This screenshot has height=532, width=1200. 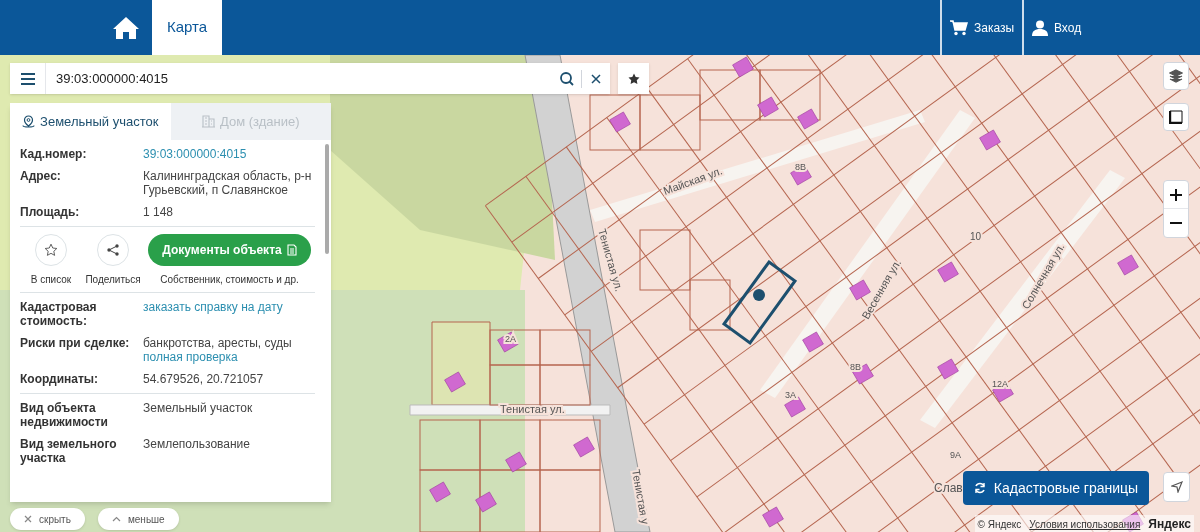 I want to click on search-icon, so click(x=567, y=78).